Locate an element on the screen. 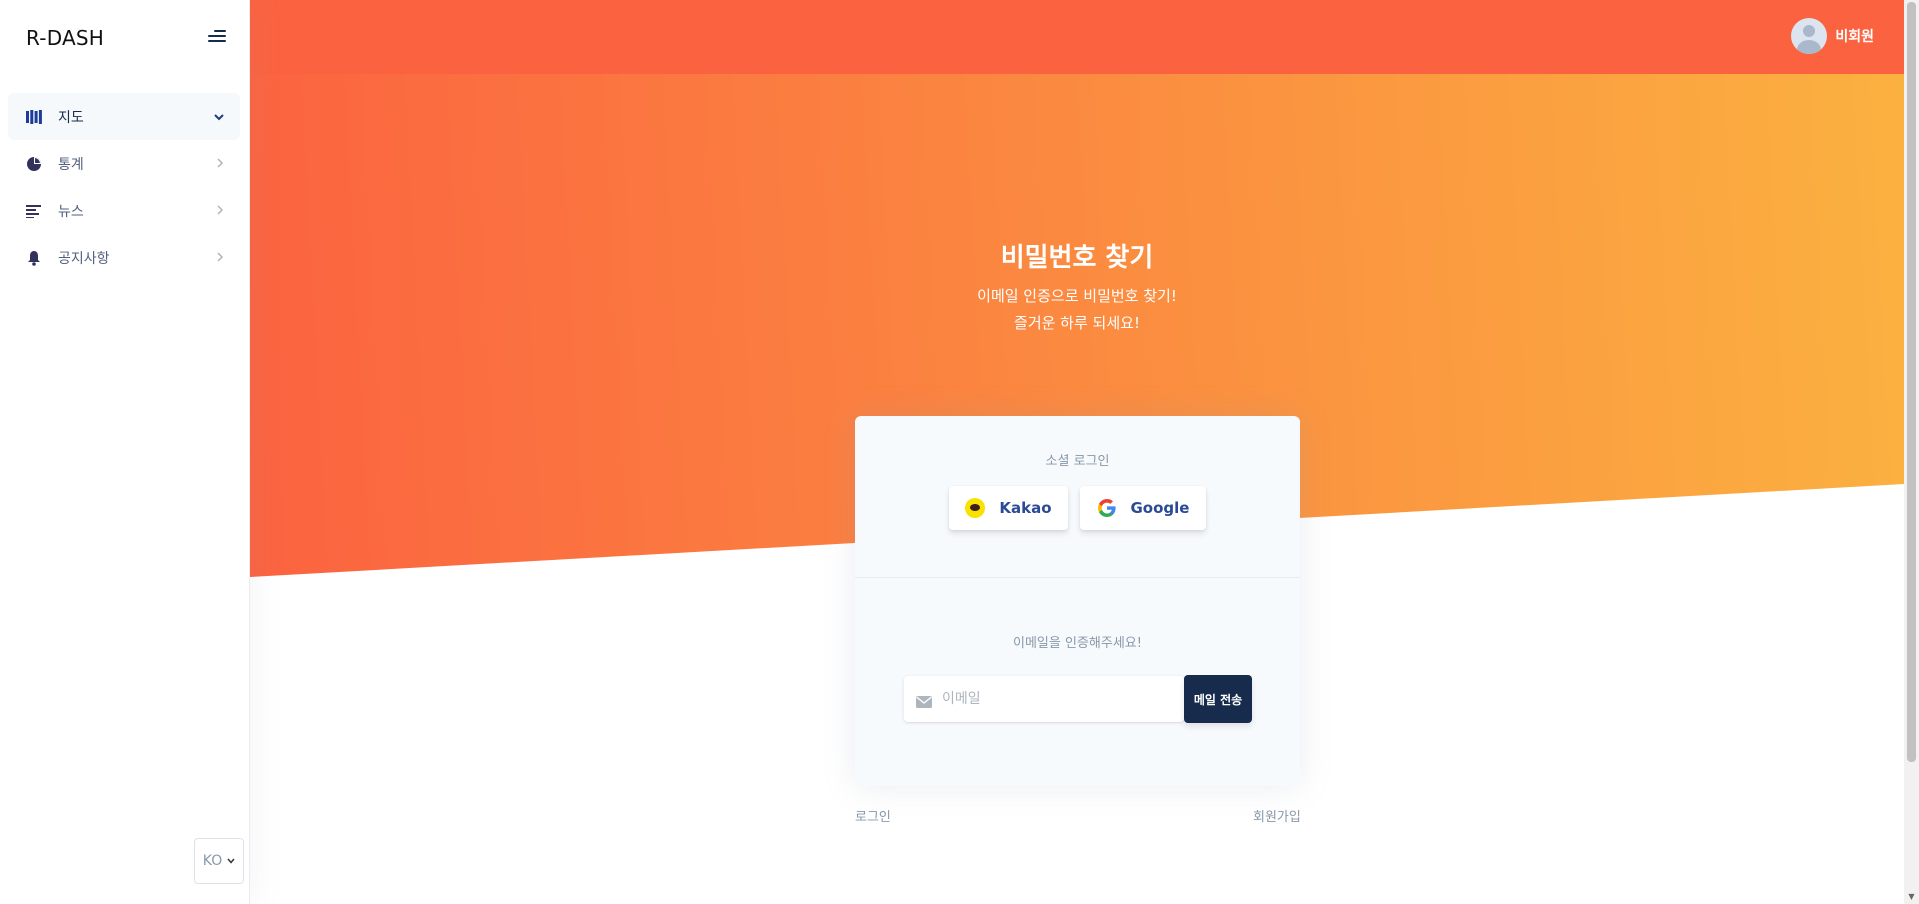 The height and width of the screenshot is (904, 1919). user-menu: 비회원 is located at coordinates (1832, 36).